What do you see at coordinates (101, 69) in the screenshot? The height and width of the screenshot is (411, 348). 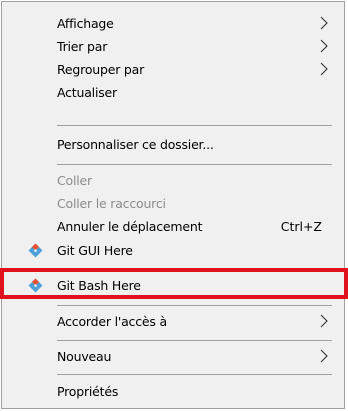 I see `menu-item-label: Regrouper par` at bounding box center [101, 69].